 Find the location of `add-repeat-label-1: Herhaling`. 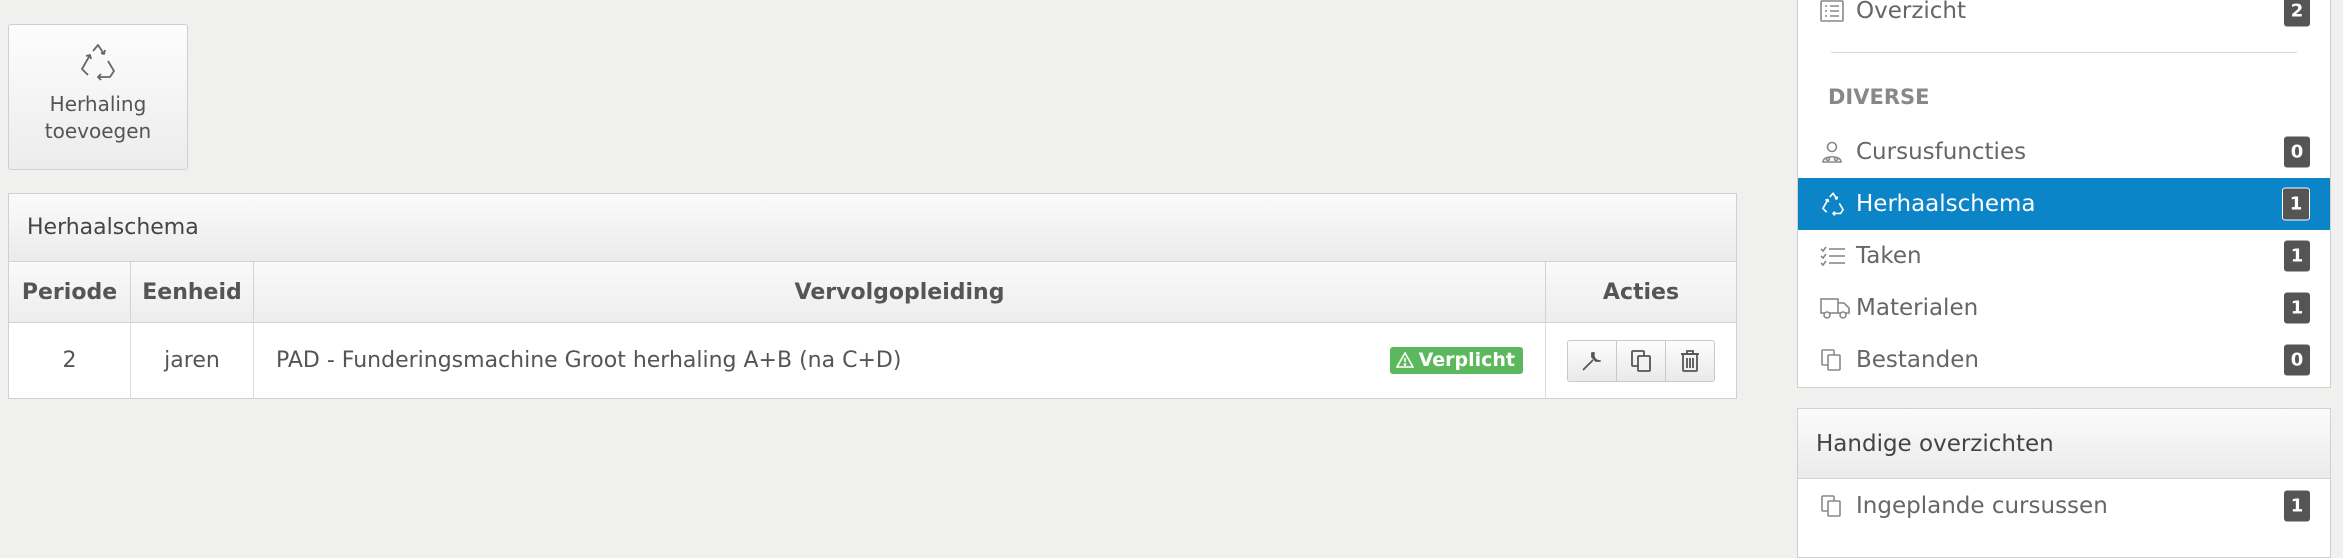

add-repeat-label-1: Herhaling is located at coordinates (98, 104).